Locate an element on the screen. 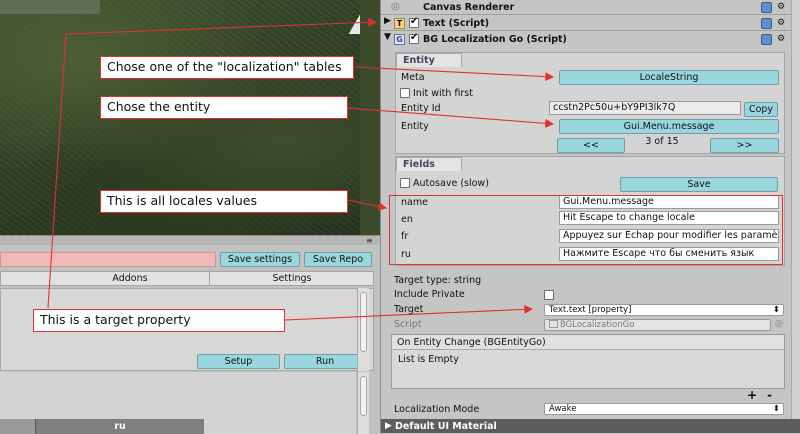 The width and height of the screenshot is (800, 434). error-field is located at coordinates (108, 259).